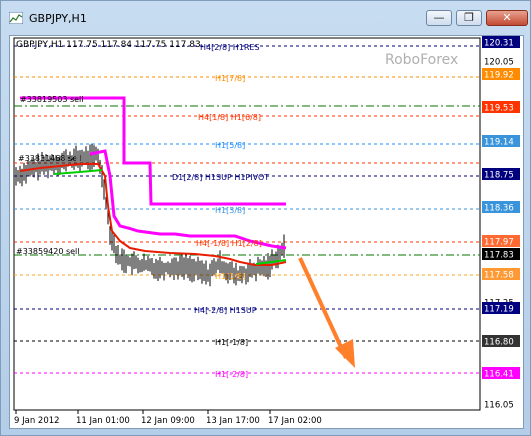 Image resolution: width=531 pixels, height=436 pixels. What do you see at coordinates (50, 158) in the screenshot?
I see `order-label: #33831468 sell` at bounding box center [50, 158].